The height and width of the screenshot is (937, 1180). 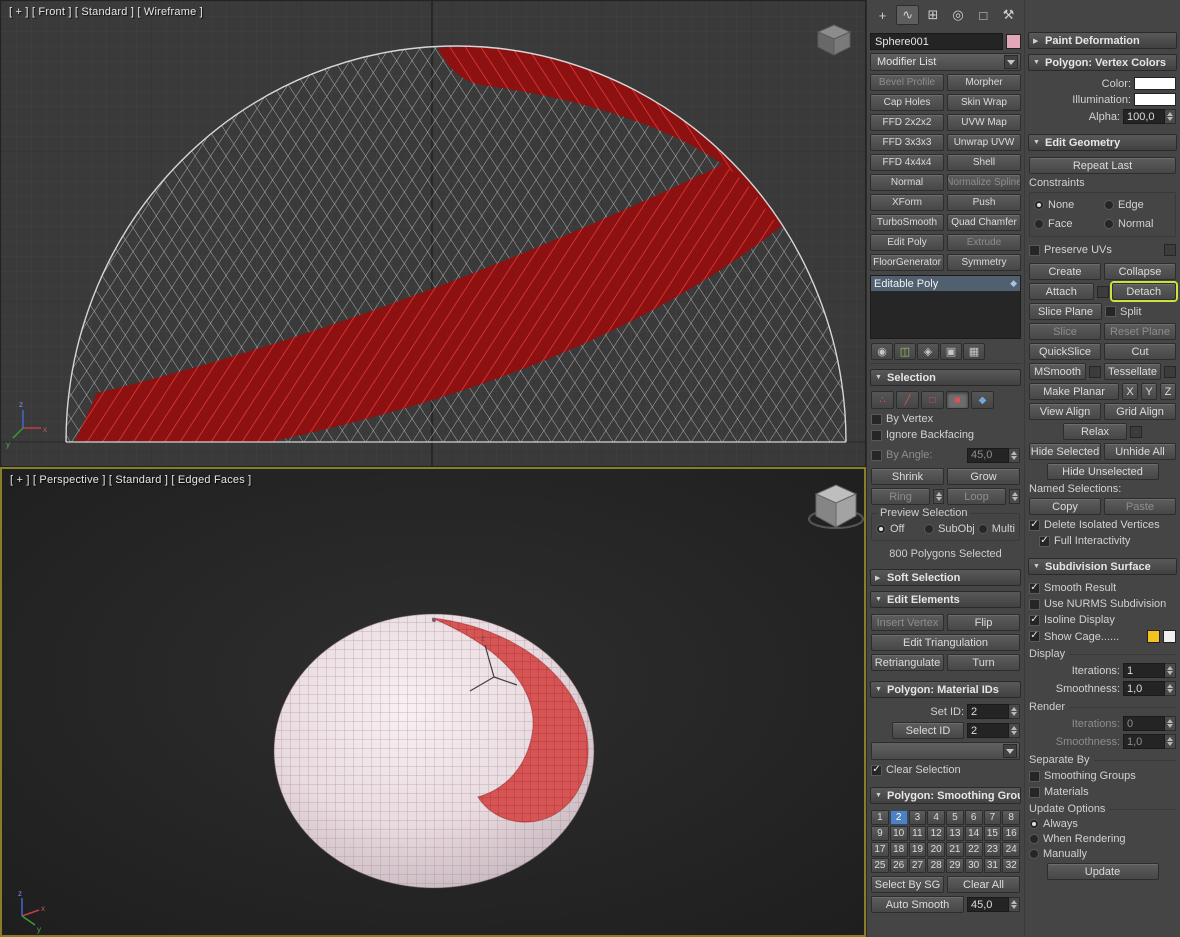 I want to click on smoothing-group-button: 5, so click(x=955, y=817).